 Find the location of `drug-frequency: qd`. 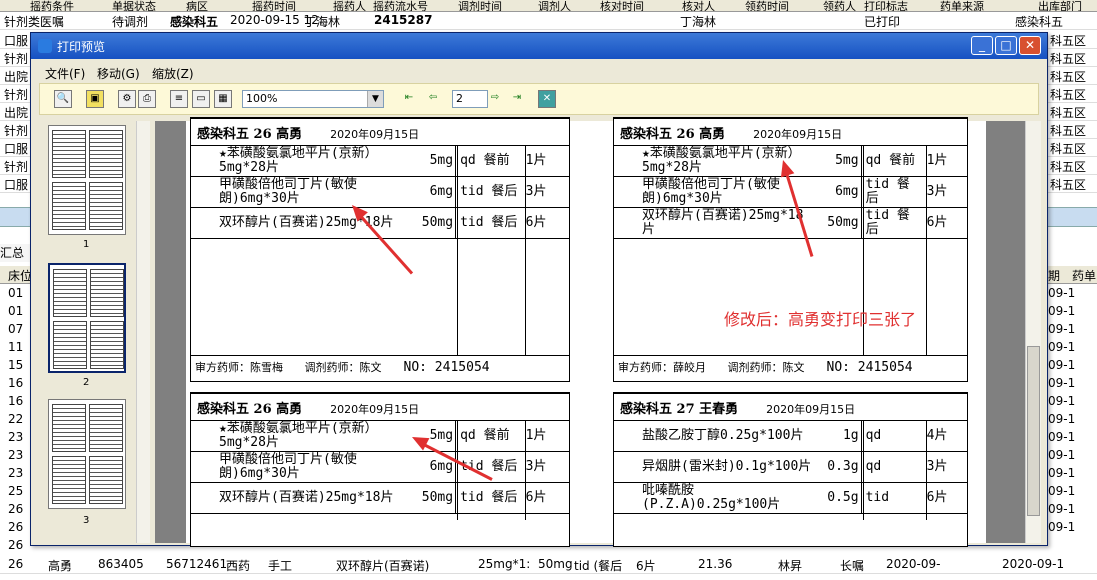

drug-frequency: qd is located at coordinates (892, 467).